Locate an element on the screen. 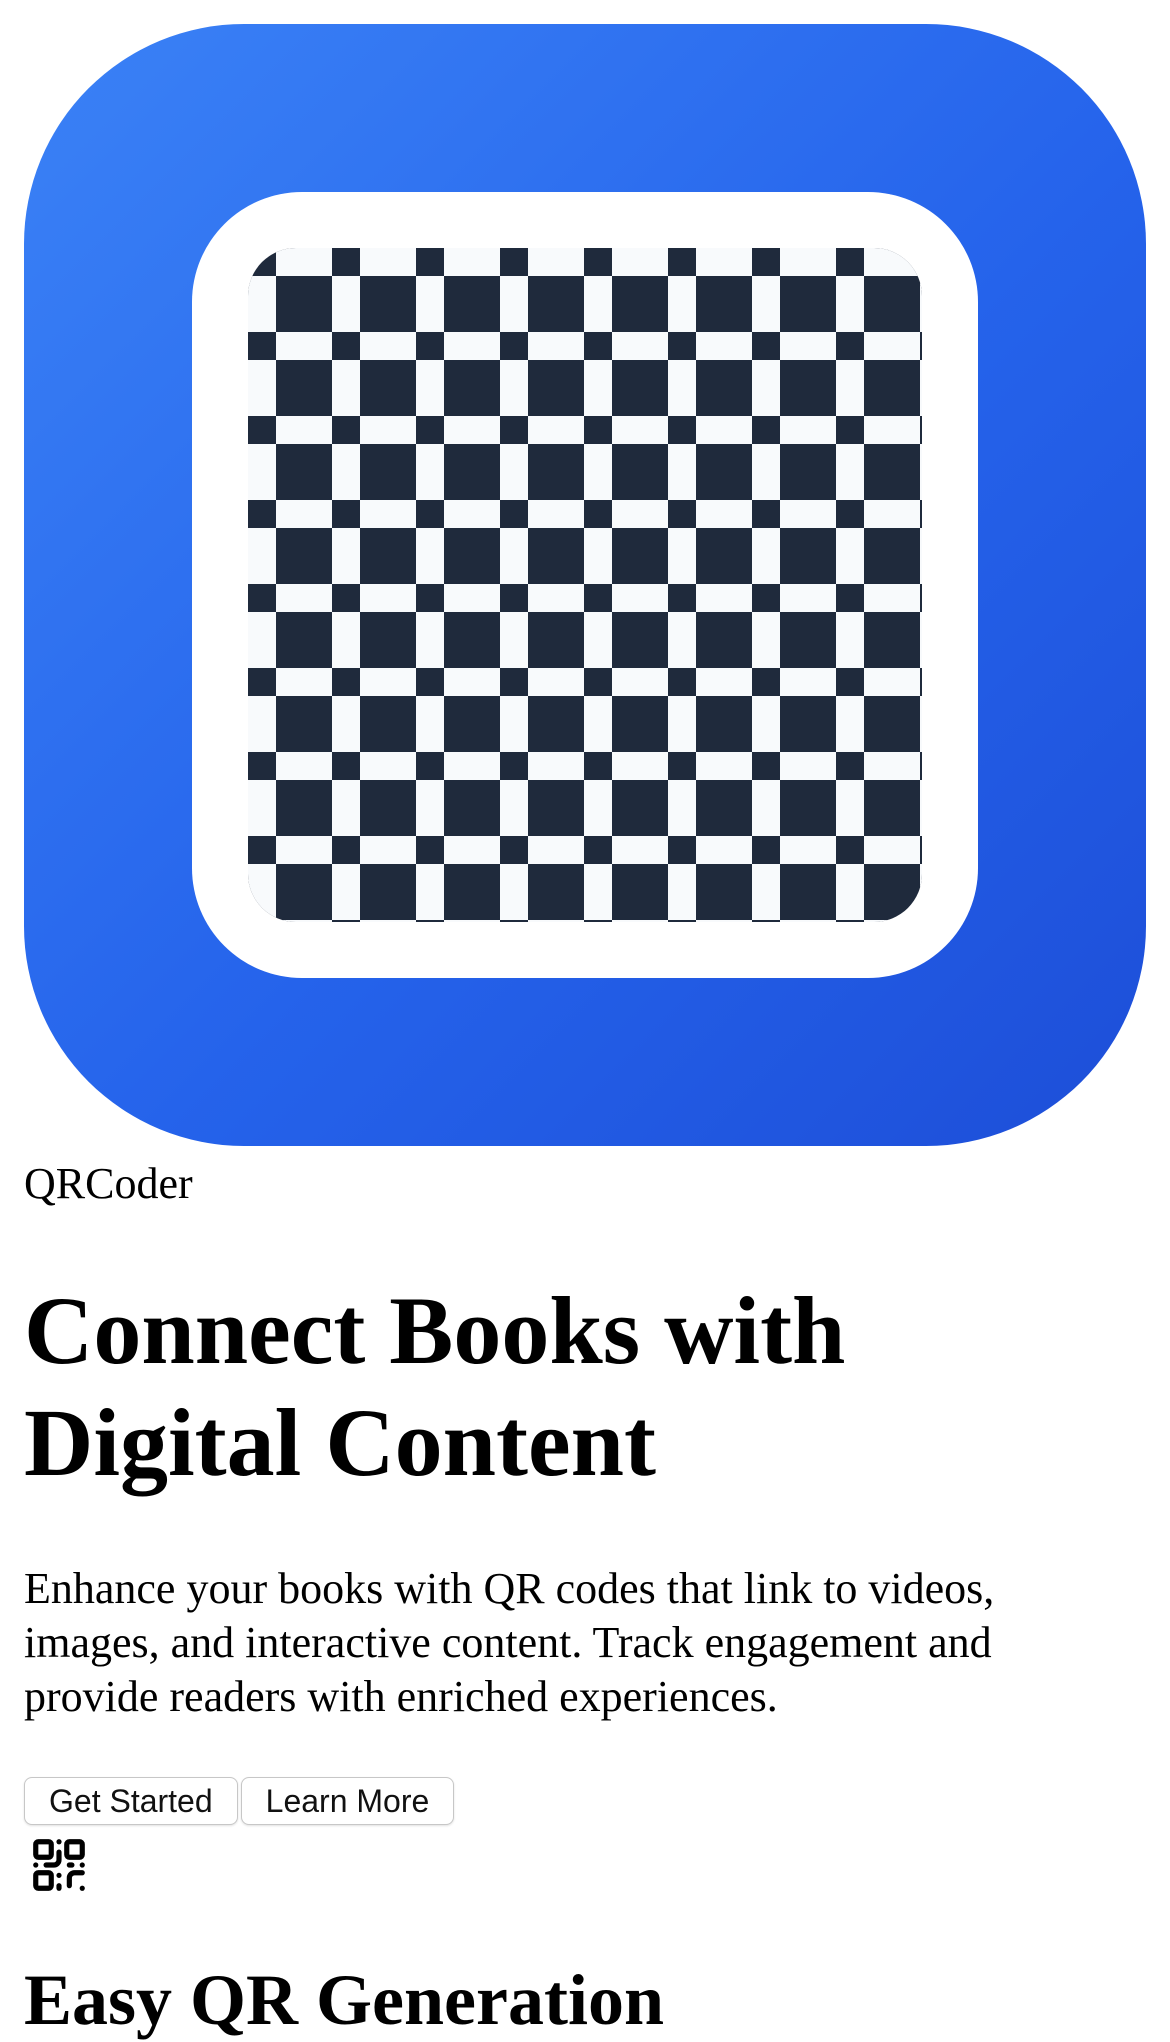  get-started-button: Get Started is located at coordinates (131, 1801).